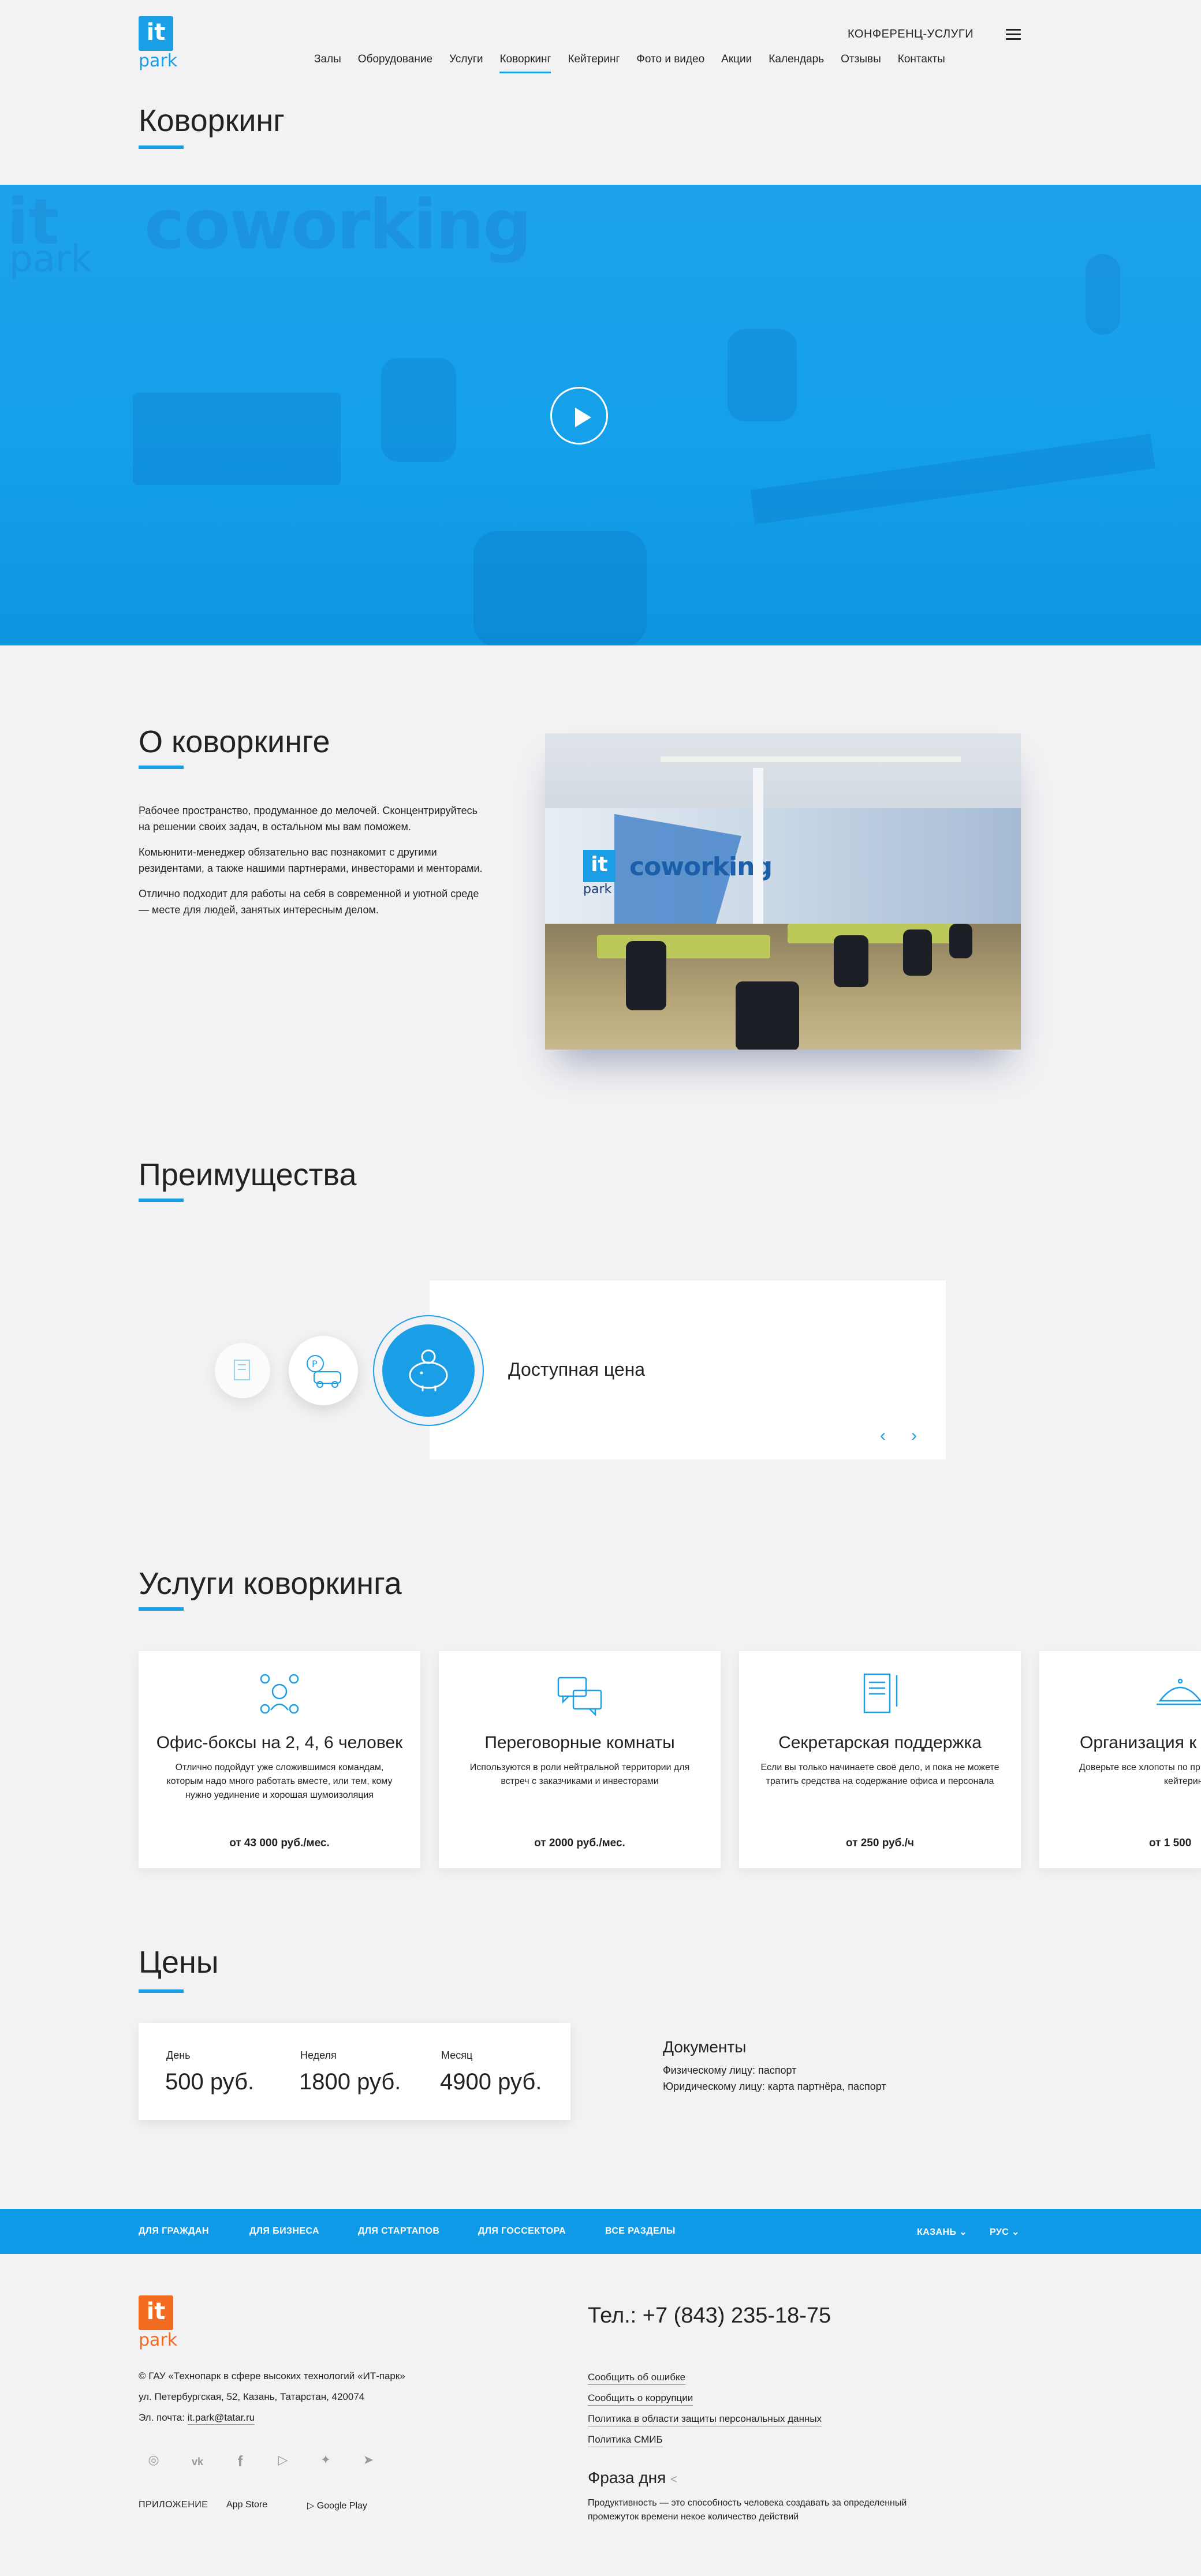 This screenshot has height=2576, width=1201. Describe the element at coordinates (783, 891) in the screenshot. I see `coworking-photo: it park coworking` at that location.